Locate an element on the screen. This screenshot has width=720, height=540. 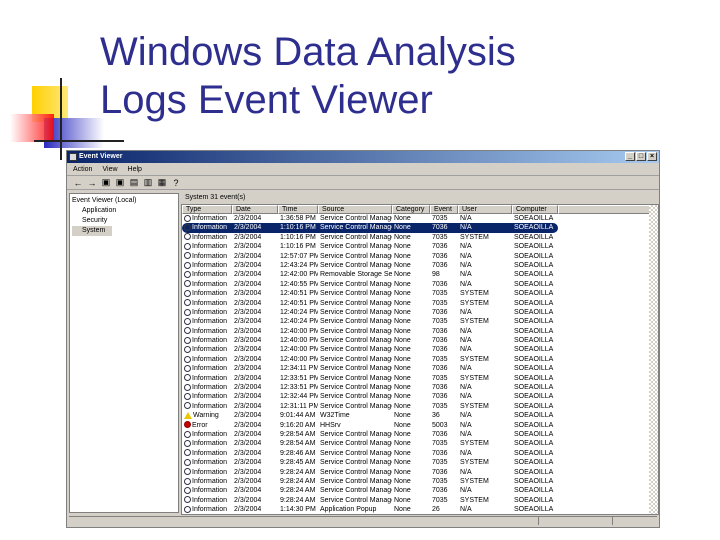
menu-help: Help is located at coordinates (135, 169).